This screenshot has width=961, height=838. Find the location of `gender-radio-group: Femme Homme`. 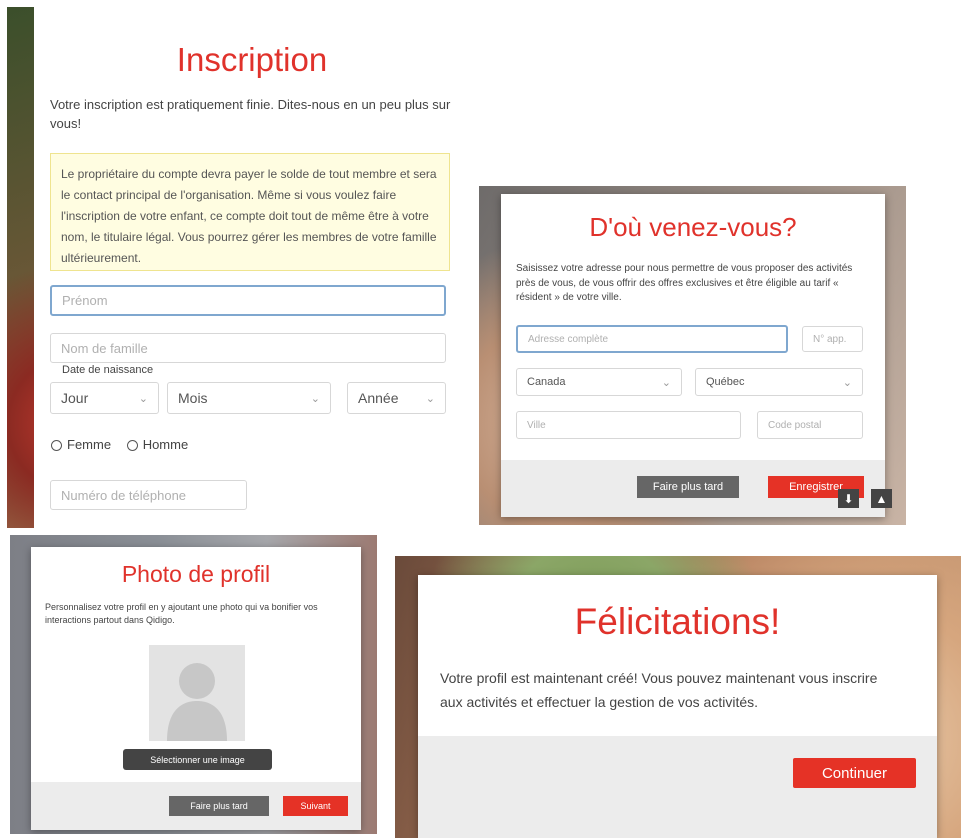

gender-radio-group: Femme Homme is located at coordinates (119, 444).